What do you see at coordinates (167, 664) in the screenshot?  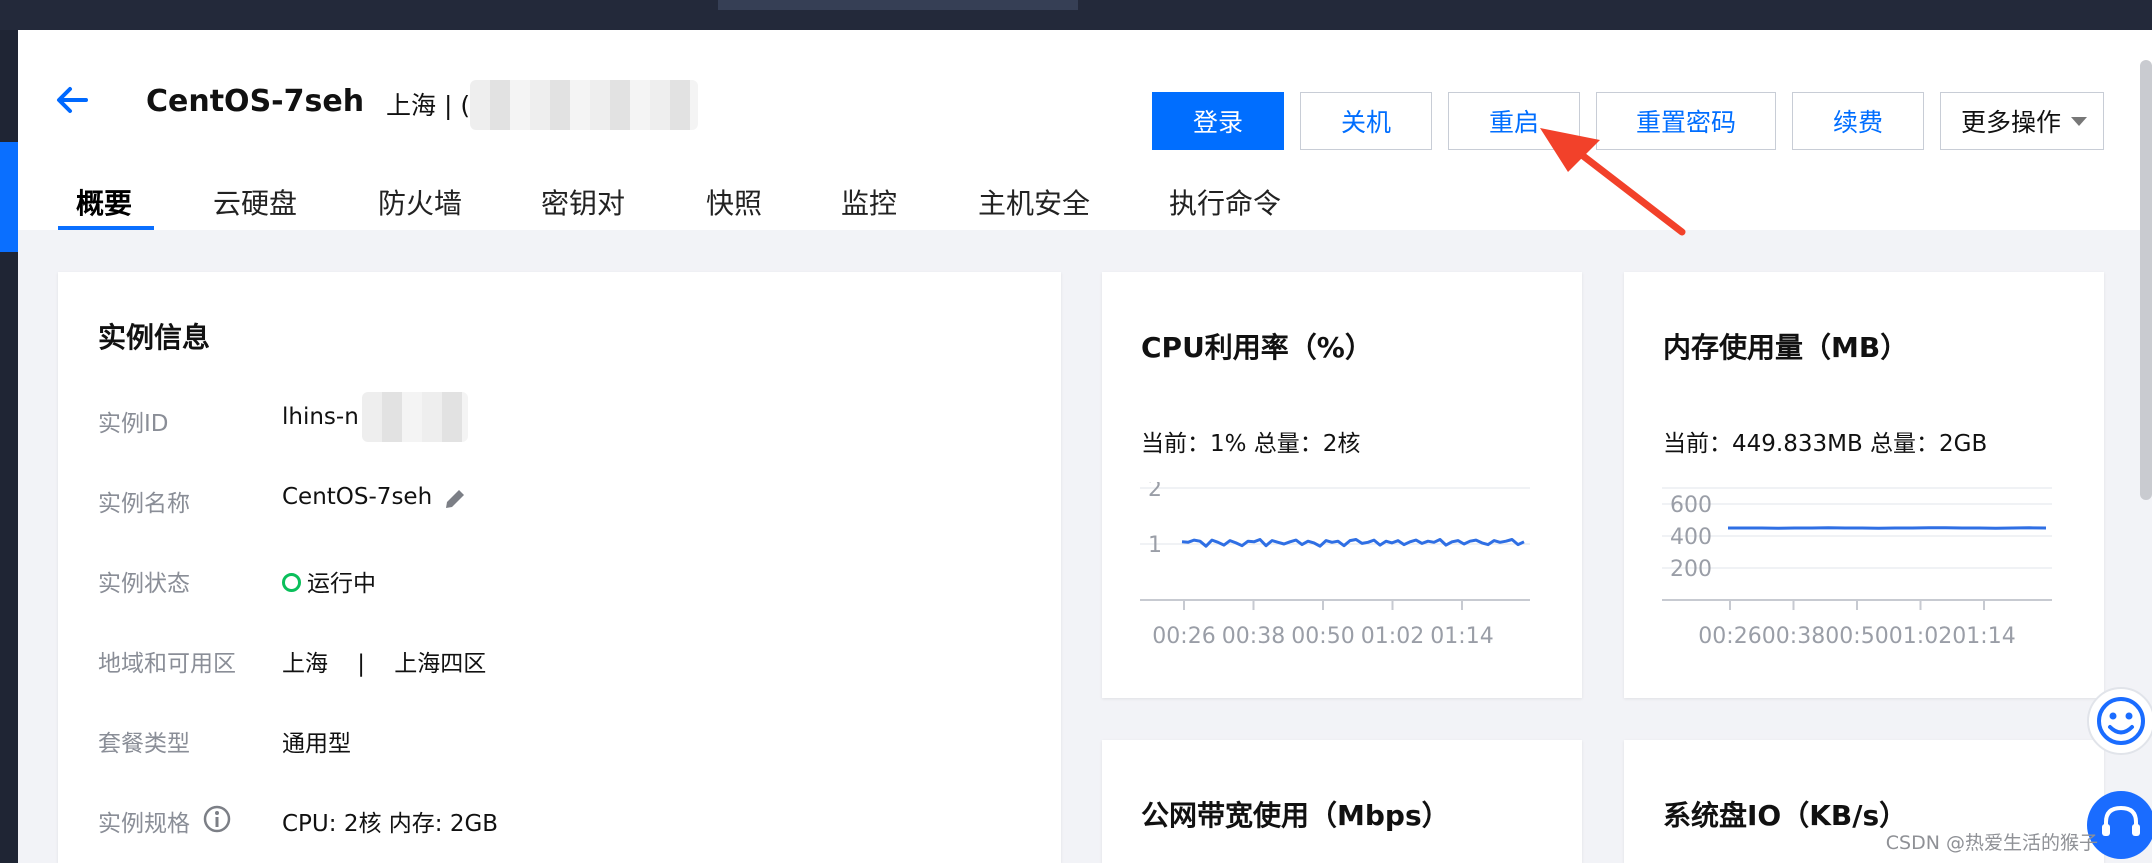 I see `label-region-zone: 地域和可用区` at bounding box center [167, 664].